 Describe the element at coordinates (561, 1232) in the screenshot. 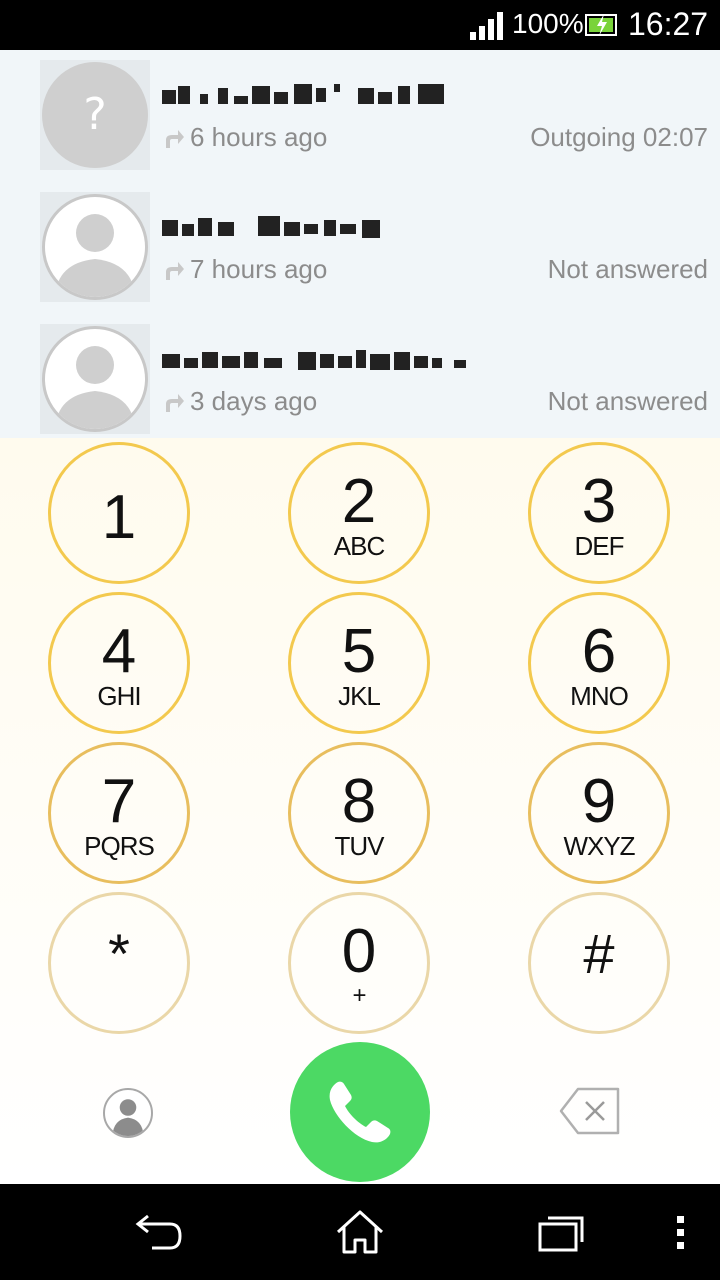

I see `recent-apps-button` at that location.